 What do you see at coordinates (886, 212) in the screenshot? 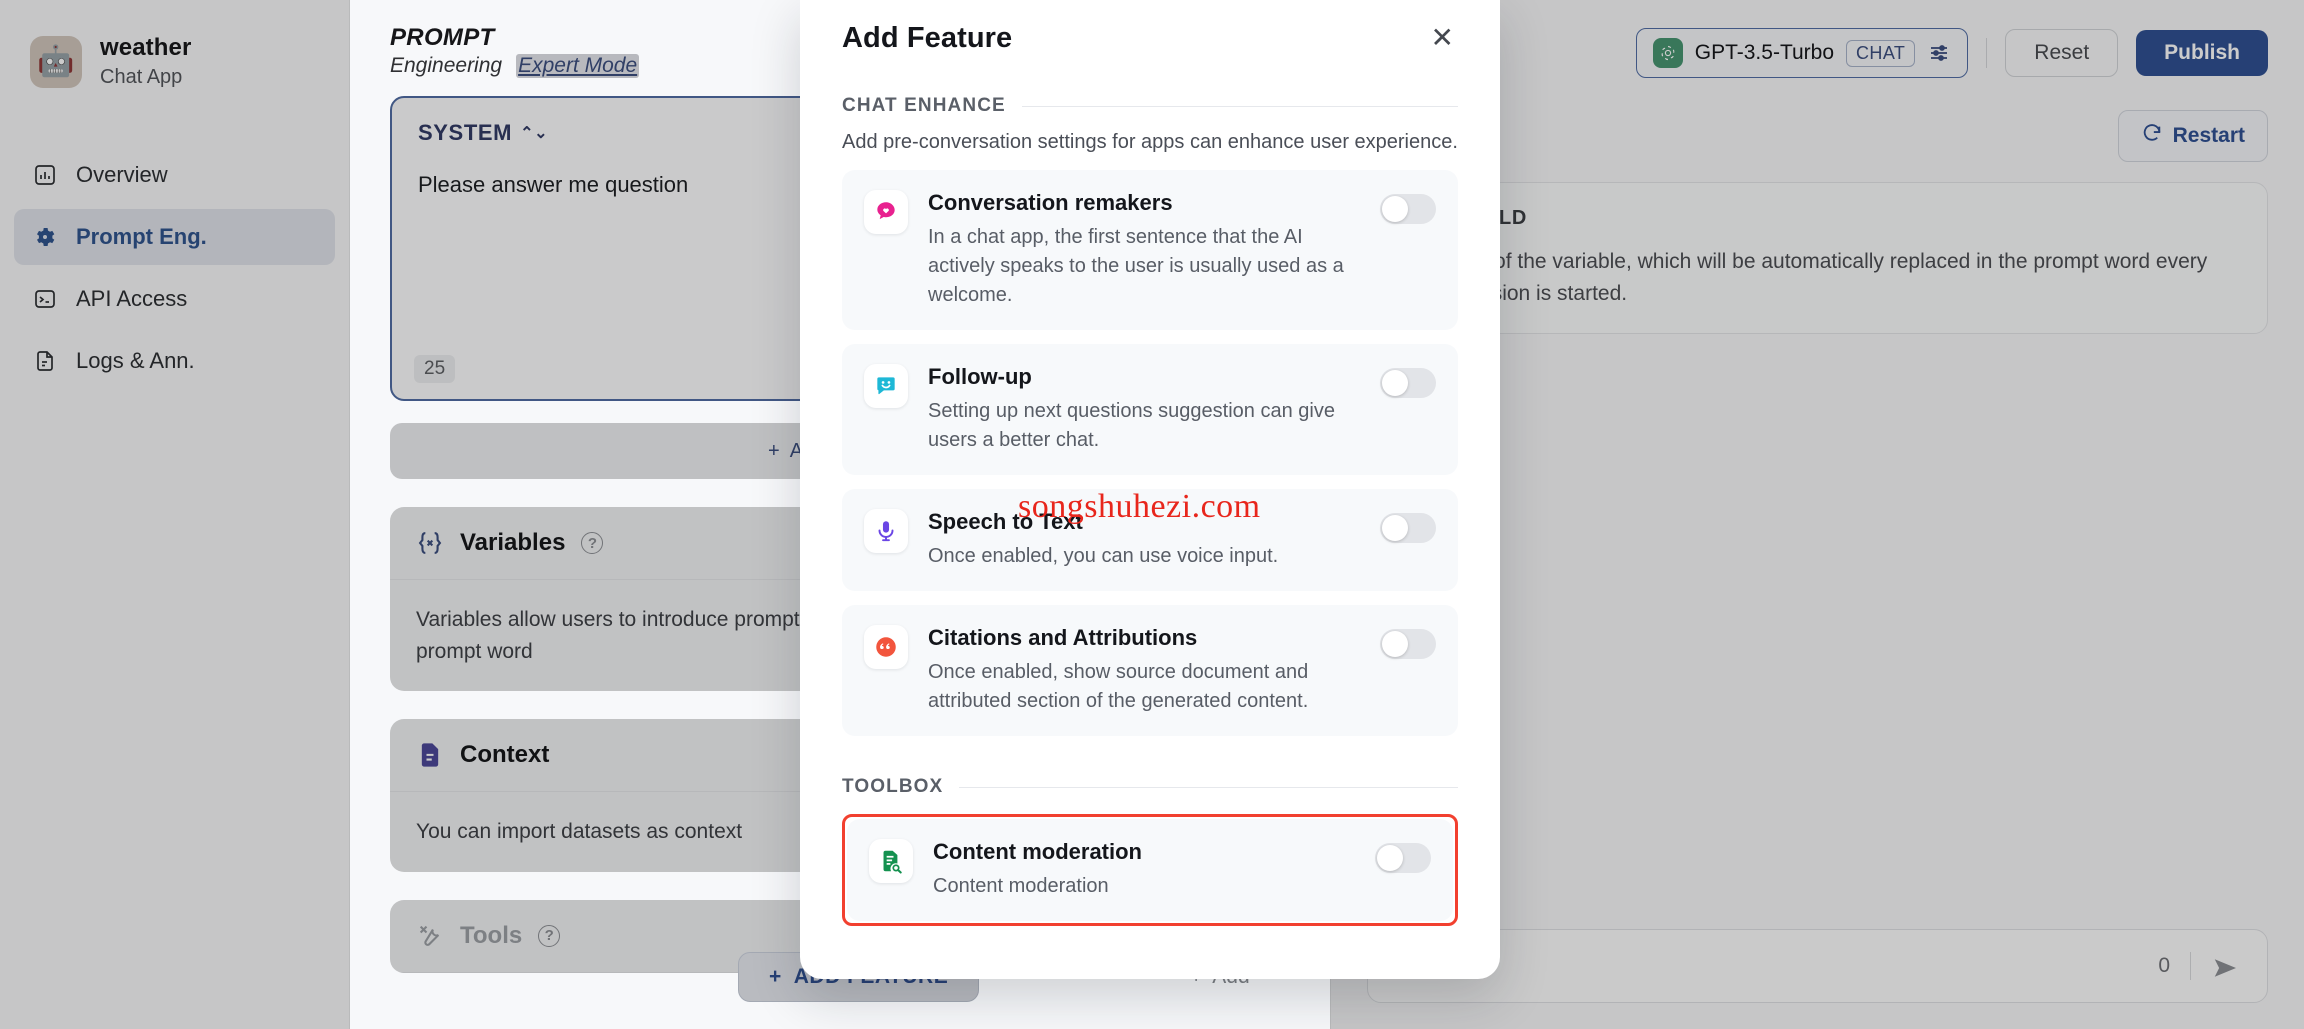
I see `chat-heart-icon` at bounding box center [886, 212].